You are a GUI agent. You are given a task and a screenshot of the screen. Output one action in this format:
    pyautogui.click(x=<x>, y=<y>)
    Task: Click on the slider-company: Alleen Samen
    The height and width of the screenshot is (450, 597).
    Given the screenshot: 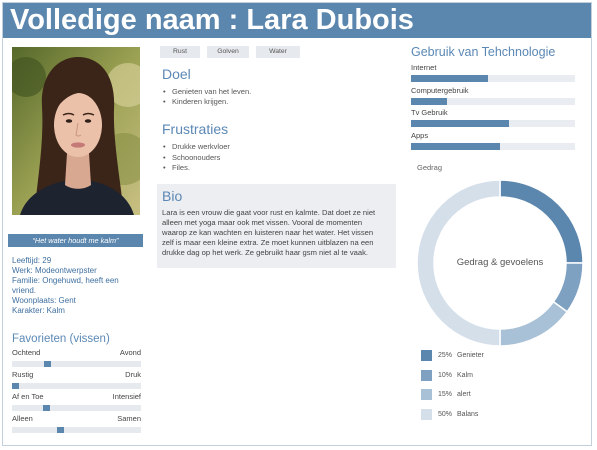 What is the action you would take?
    pyautogui.click(x=76, y=425)
    